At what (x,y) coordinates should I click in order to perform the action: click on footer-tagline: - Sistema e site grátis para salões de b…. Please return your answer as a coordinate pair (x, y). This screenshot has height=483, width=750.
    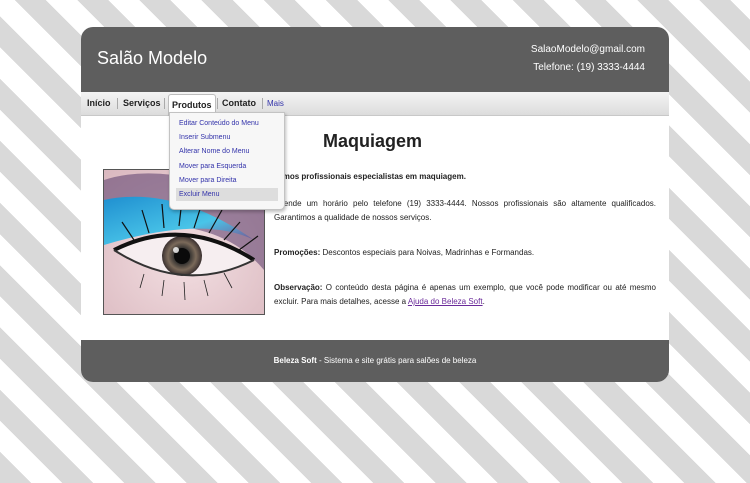
    Looking at the image, I should click on (397, 360).